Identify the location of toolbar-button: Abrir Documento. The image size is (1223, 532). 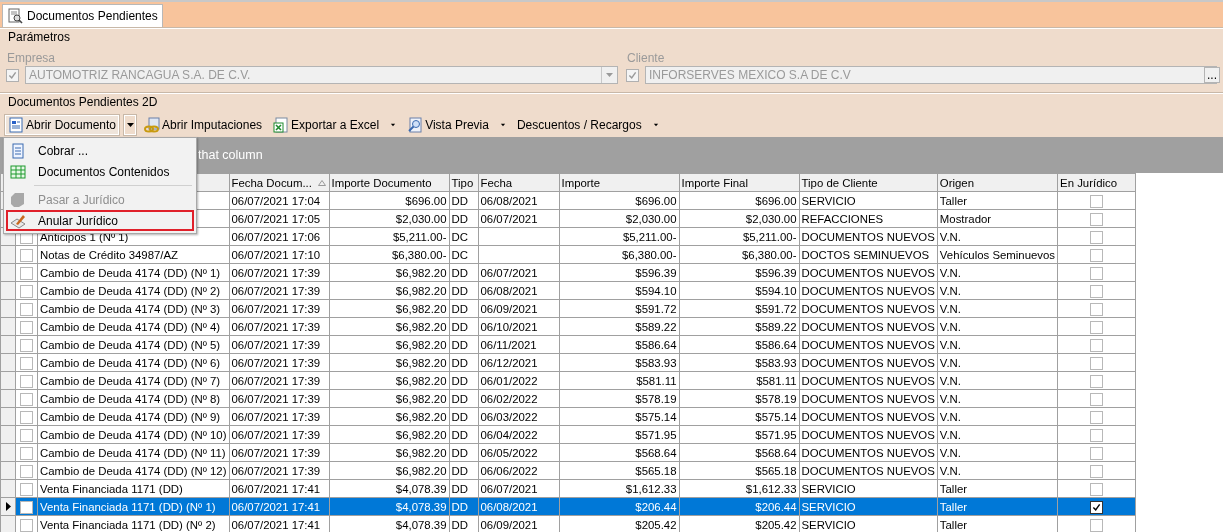
(62, 125).